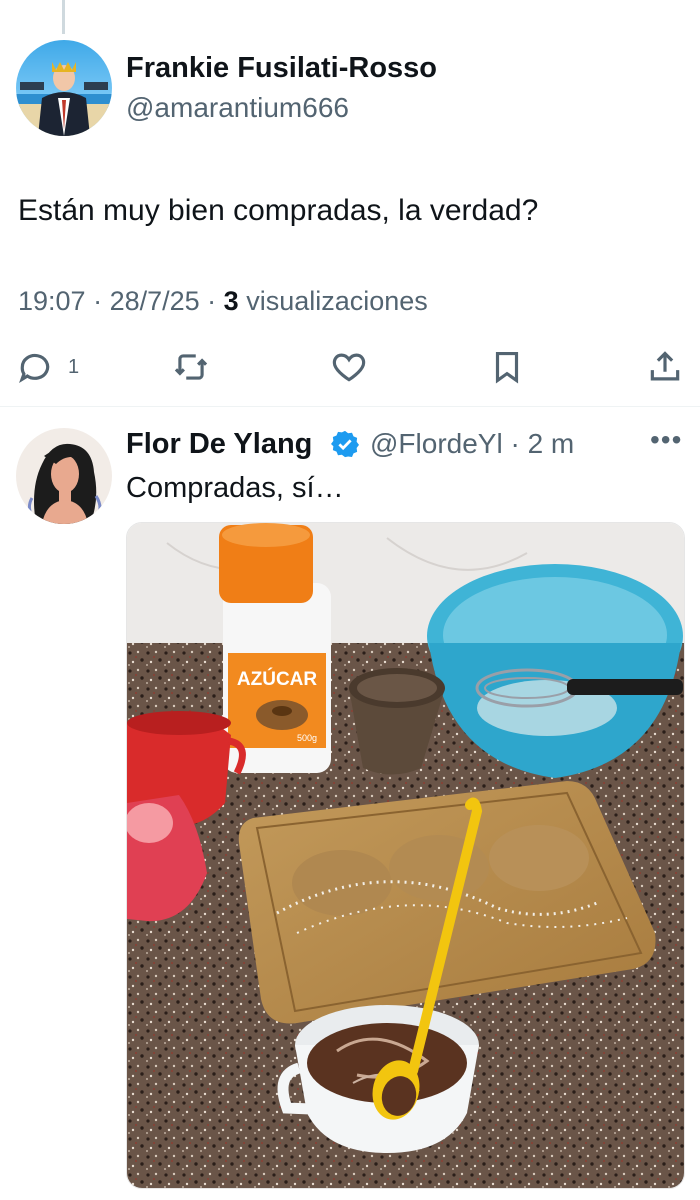 Image resolution: width=700 pixels, height=1200 pixels. I want to click on reply-button: 1, so click(47, 367).